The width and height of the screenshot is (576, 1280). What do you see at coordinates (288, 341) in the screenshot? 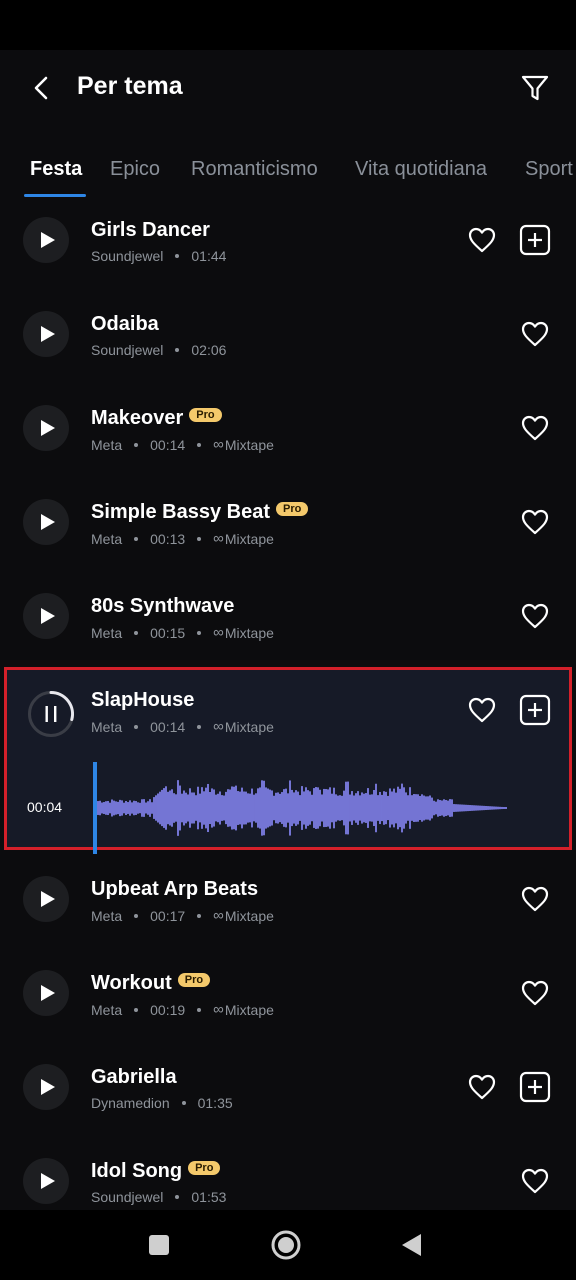
I see `track-row: Odaiba Soundjewel 02:06` at bounding box center [288, 341].